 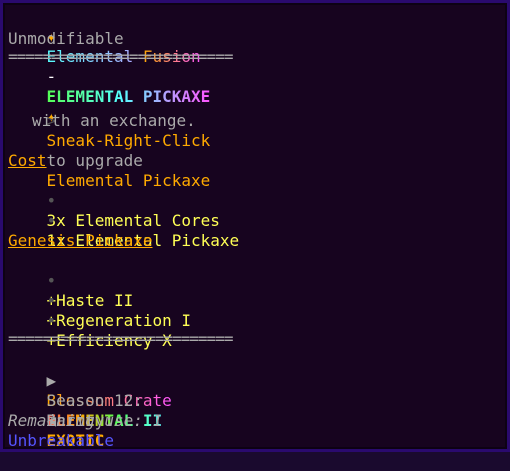 I want to click on crate-line: ▶ Blossom Crate ◀, so click(x=90, y=390).